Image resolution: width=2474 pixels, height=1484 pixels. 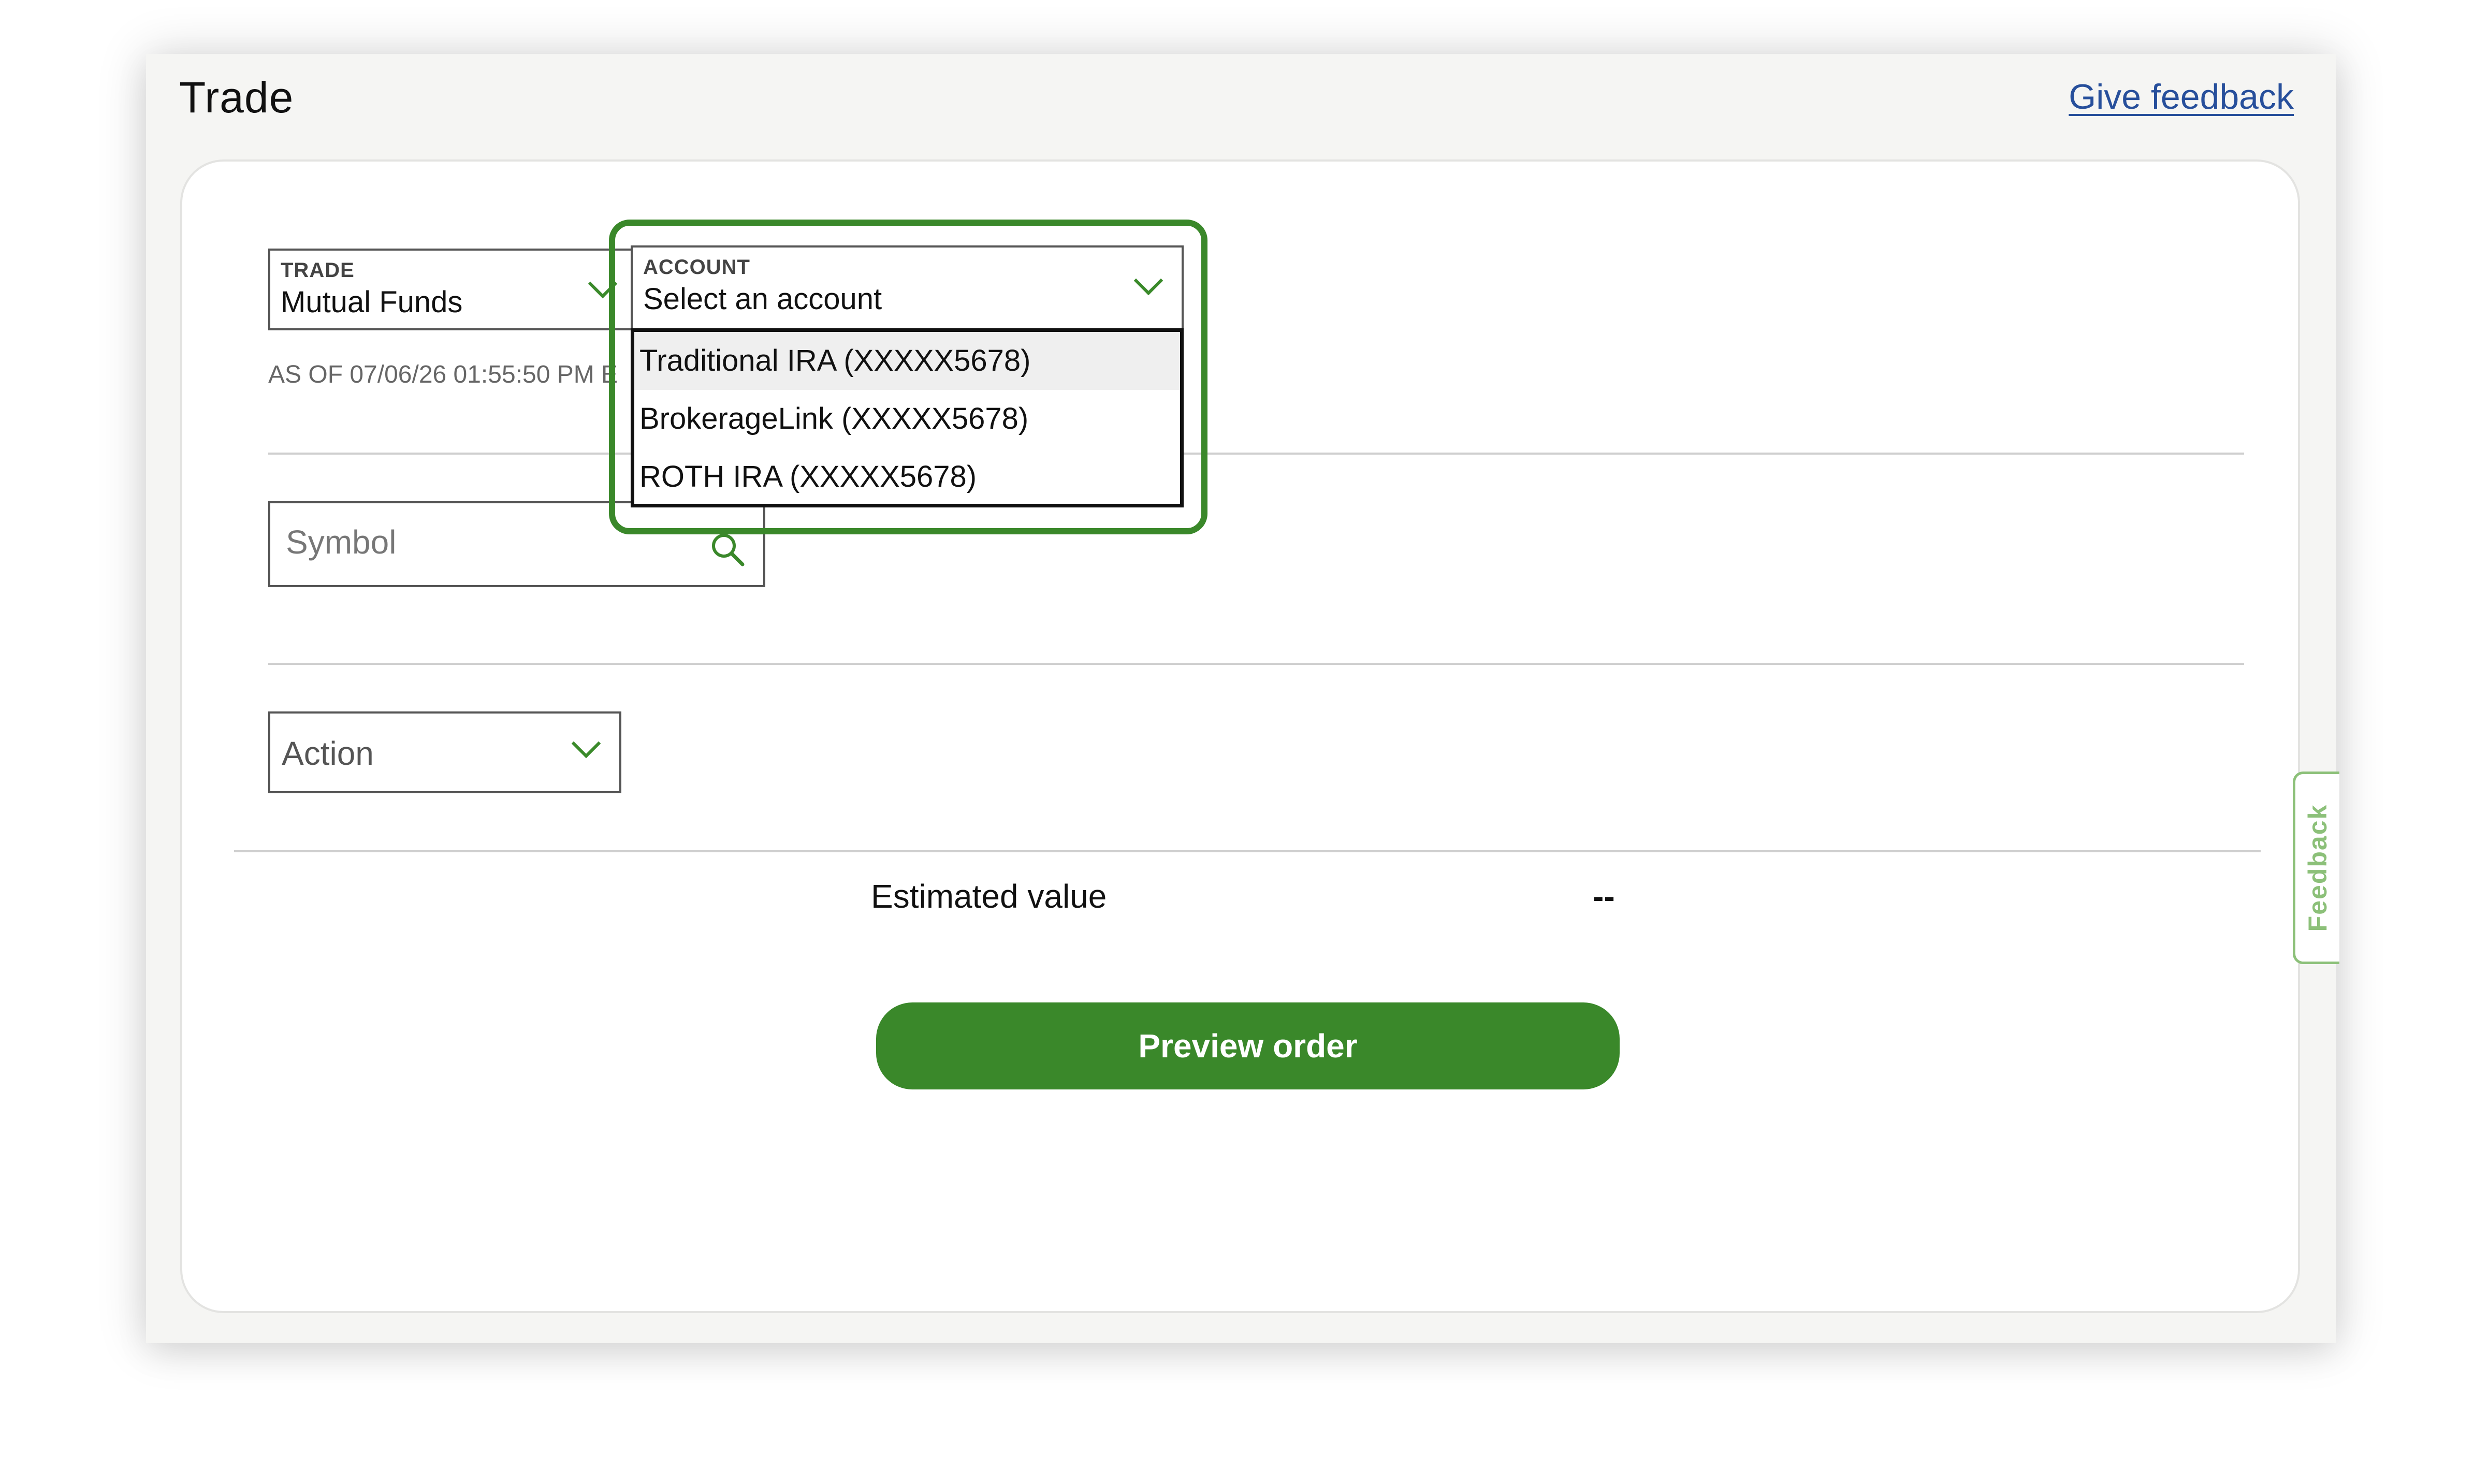 I want to click on feedback-tab: Feedback, so click(x=2316, y=868).